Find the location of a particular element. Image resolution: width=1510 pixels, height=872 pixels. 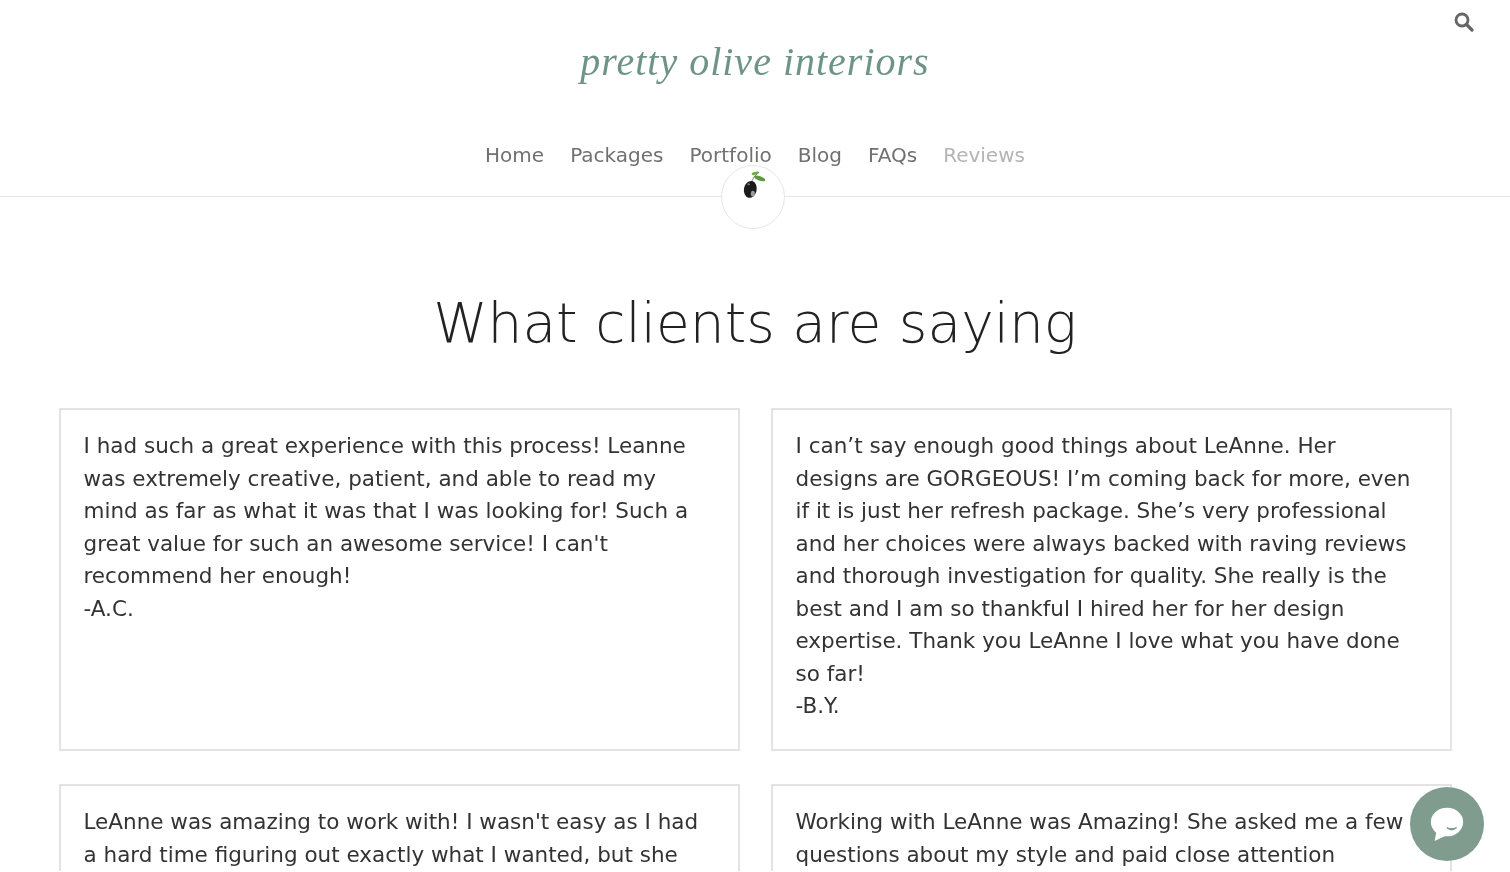

search-icon is located at coordinates (1464, 22).